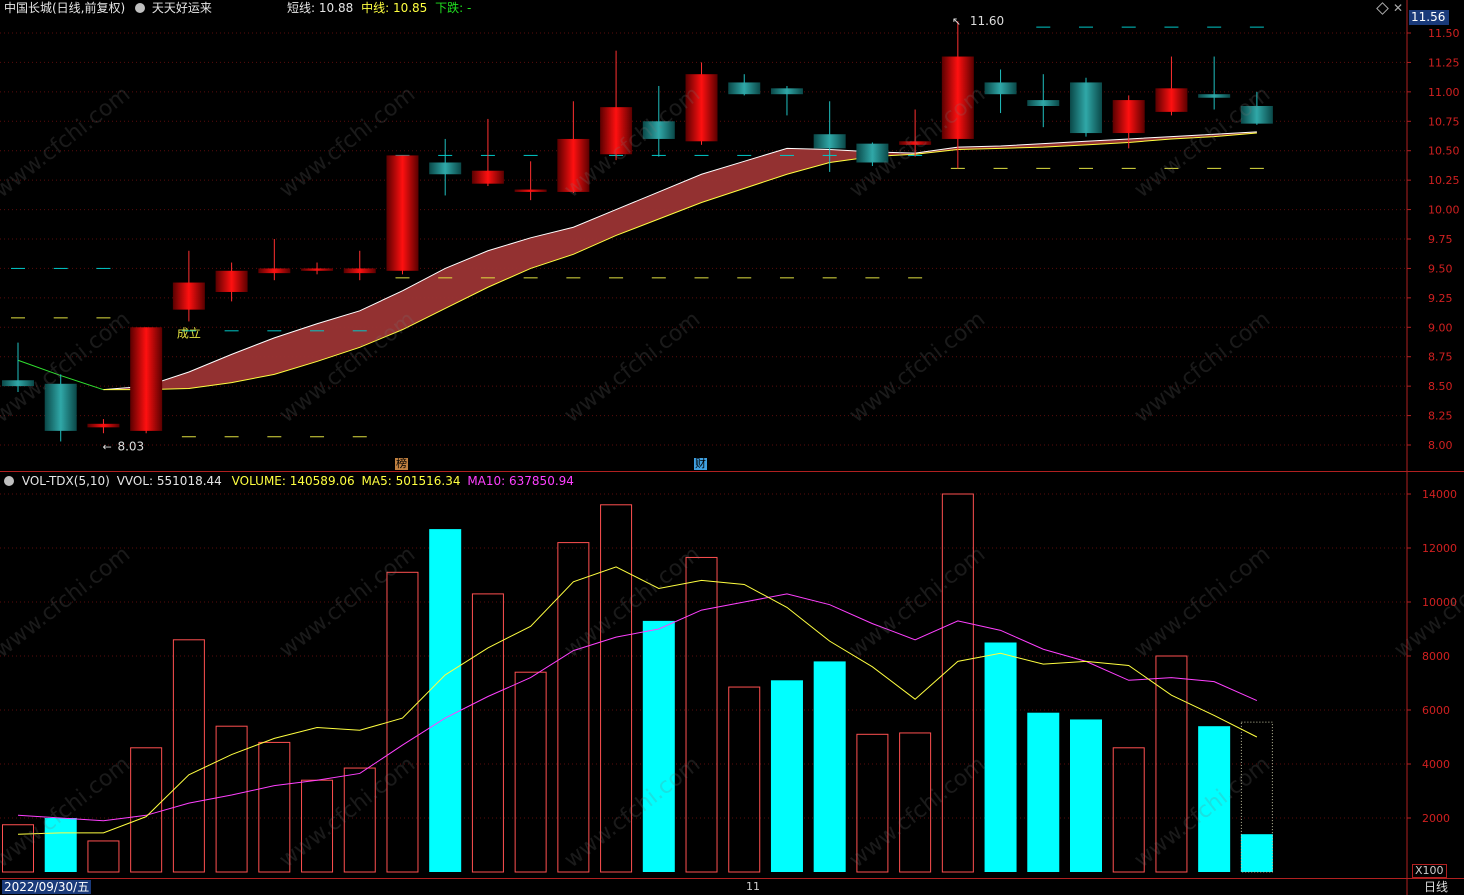 The image size is (1464, 895). I want to click on volume-tick-label: 14000, so click(1439, 494).